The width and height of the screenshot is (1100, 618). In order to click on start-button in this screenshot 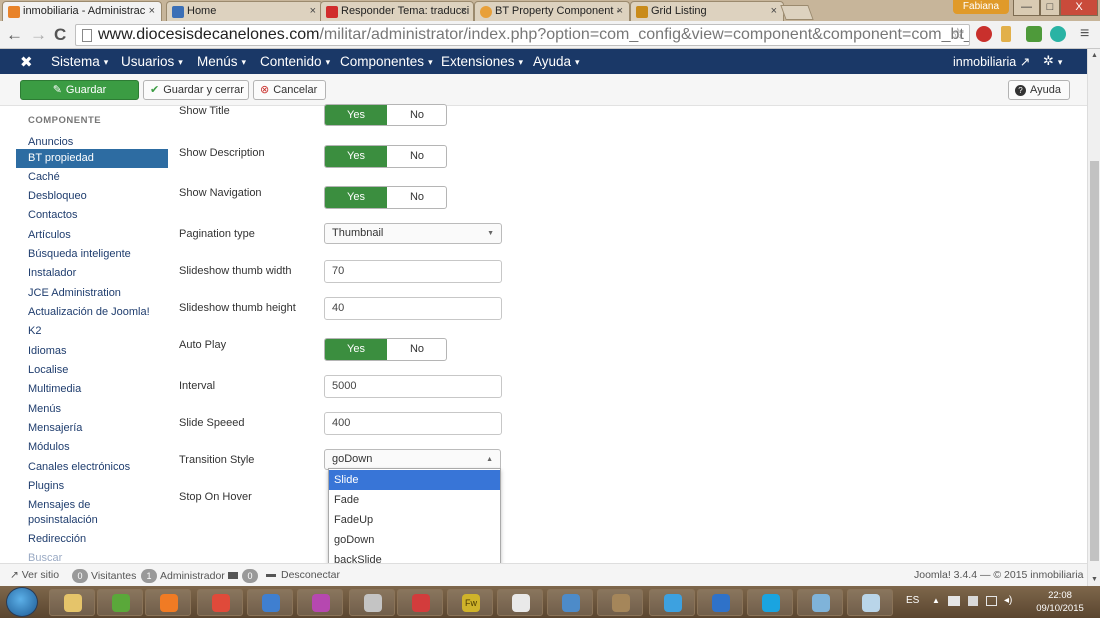, I will do `click(22, 602)`.